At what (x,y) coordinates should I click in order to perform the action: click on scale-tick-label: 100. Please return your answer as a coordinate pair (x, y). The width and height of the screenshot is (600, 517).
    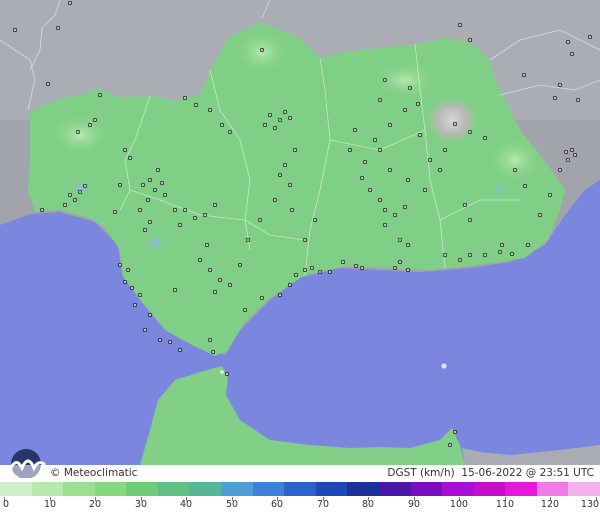
    Looking at the image, I should click on (459, 504).